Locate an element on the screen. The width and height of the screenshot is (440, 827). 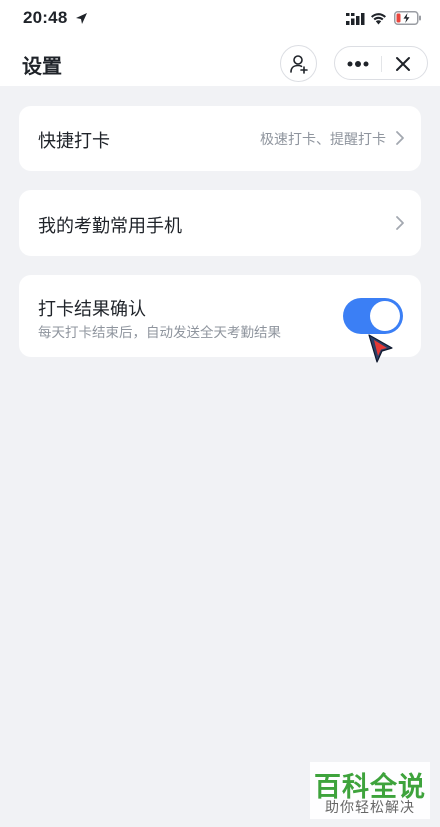
settings-item-result-confirm: 打卡结果确认 每天打卡结束后，自动发送全天考勤结果 is located at coordinates (220, 316).